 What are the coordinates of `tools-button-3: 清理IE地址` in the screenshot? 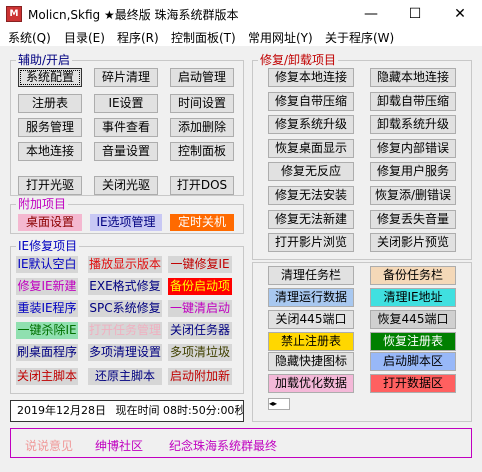 It's located at (413, 297).